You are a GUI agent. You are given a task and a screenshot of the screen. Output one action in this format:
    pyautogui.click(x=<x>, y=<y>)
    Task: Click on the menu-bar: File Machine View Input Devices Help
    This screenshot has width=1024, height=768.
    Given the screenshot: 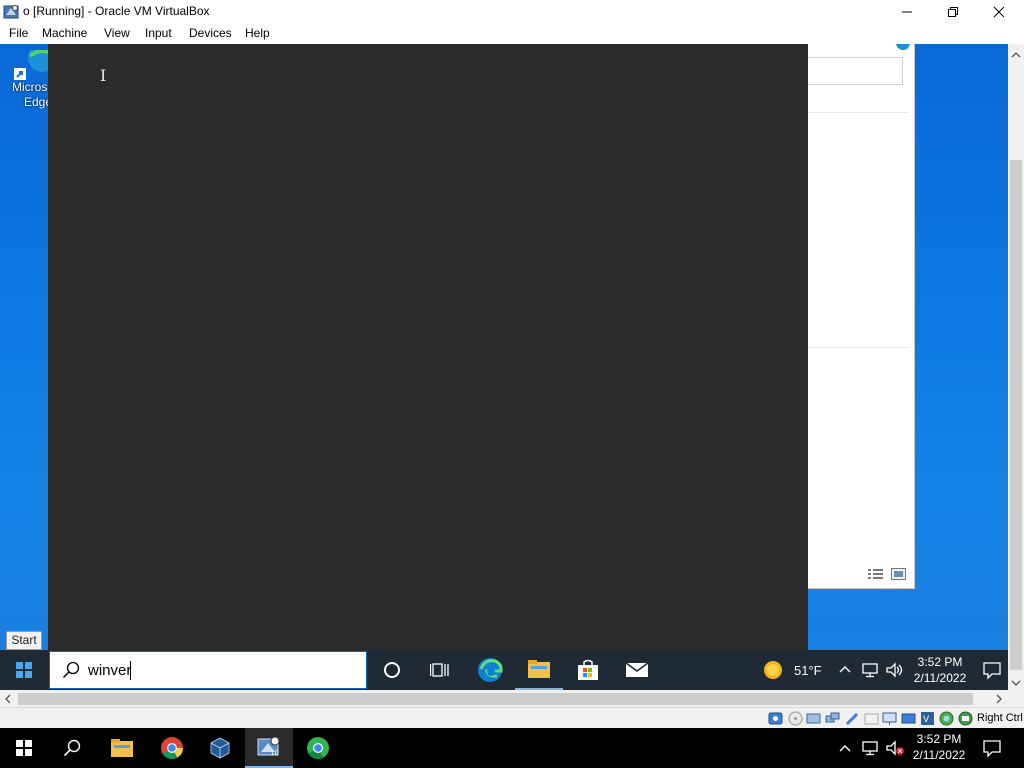 What is the action you would take?
    pyautogui.click(x=512, y=34)
    